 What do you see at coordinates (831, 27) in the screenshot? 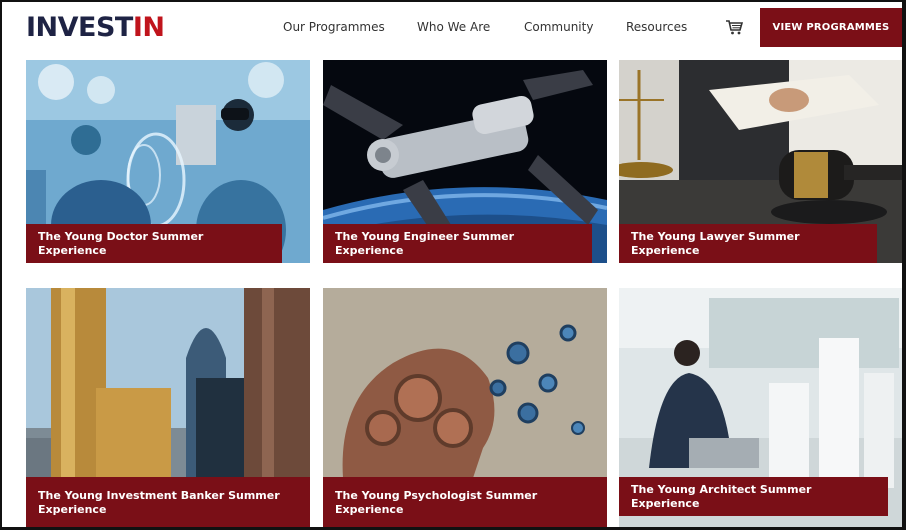
I see `view-programmes-button: VIEW PROGRAMMES` at bounding box center [831, 27].